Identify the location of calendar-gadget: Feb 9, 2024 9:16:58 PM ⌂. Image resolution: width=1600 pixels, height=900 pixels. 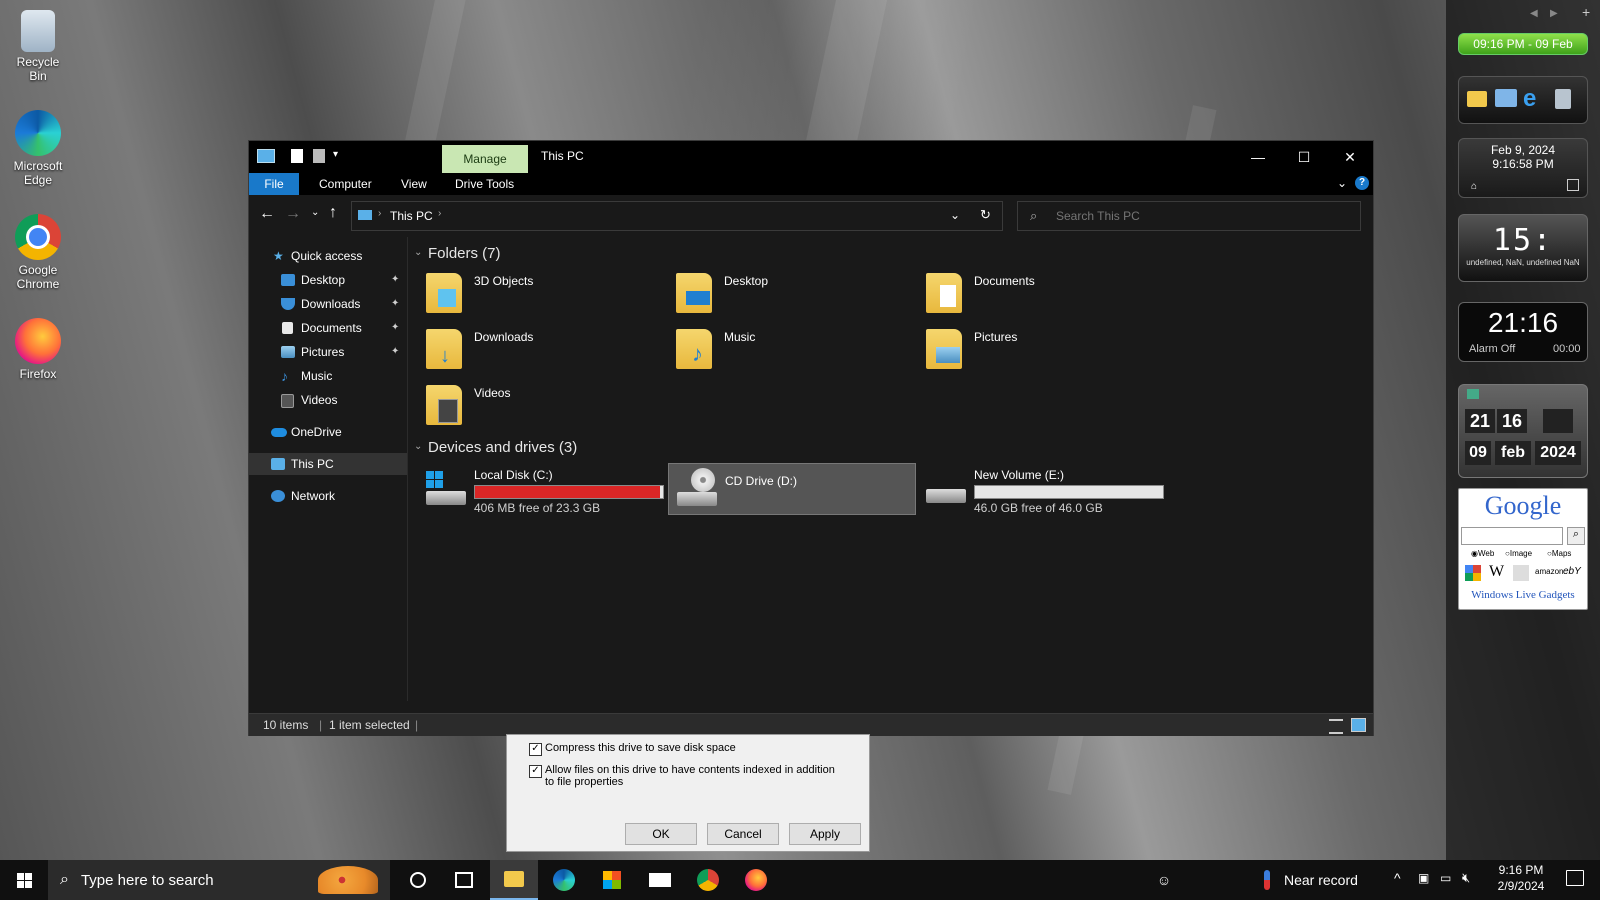
(1523, 168).